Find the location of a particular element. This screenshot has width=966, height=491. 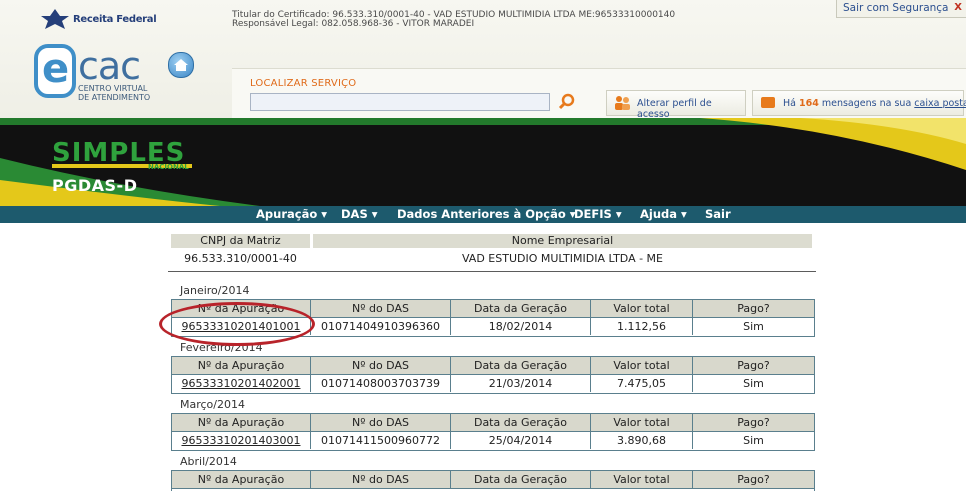

apuracao-number-cell: 96533310201403001 is located at coordinates (241, 440).